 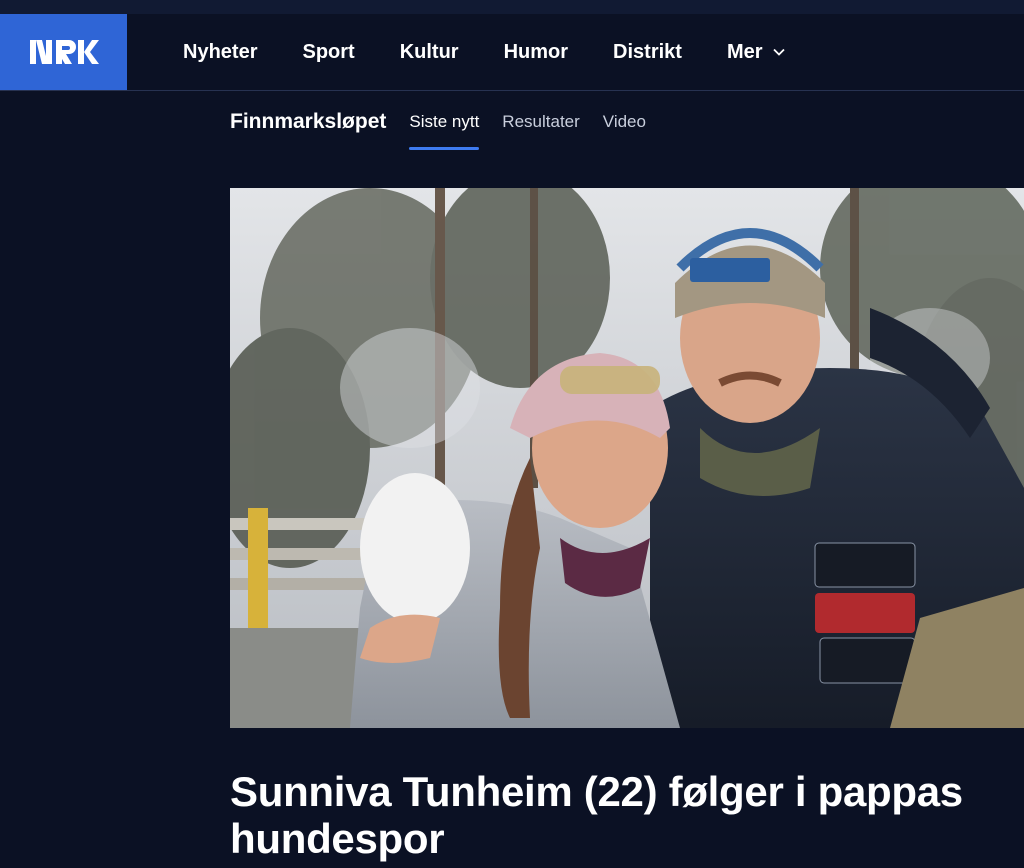 I want to click on nav-humor: Humor, so click(x=536, y=52).